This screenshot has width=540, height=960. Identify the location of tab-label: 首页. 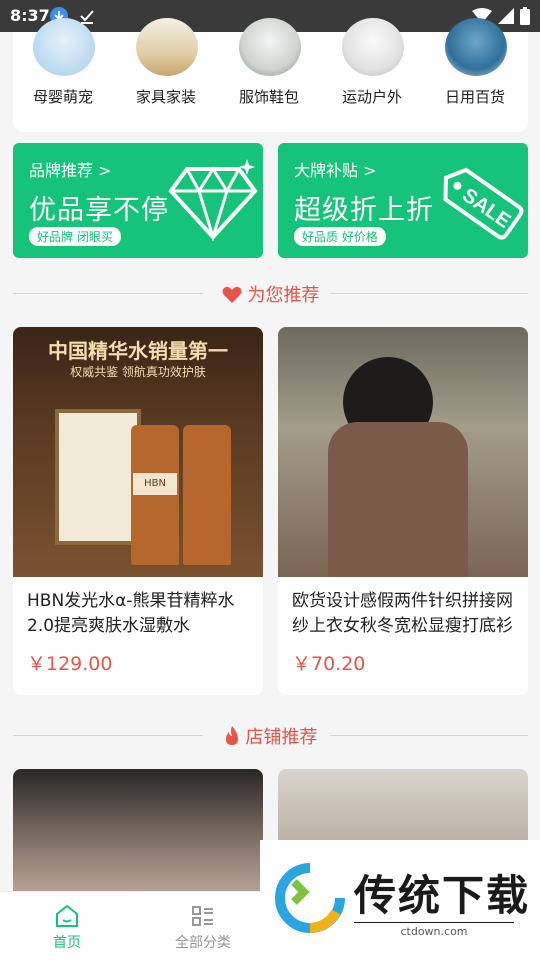
(67, 943).